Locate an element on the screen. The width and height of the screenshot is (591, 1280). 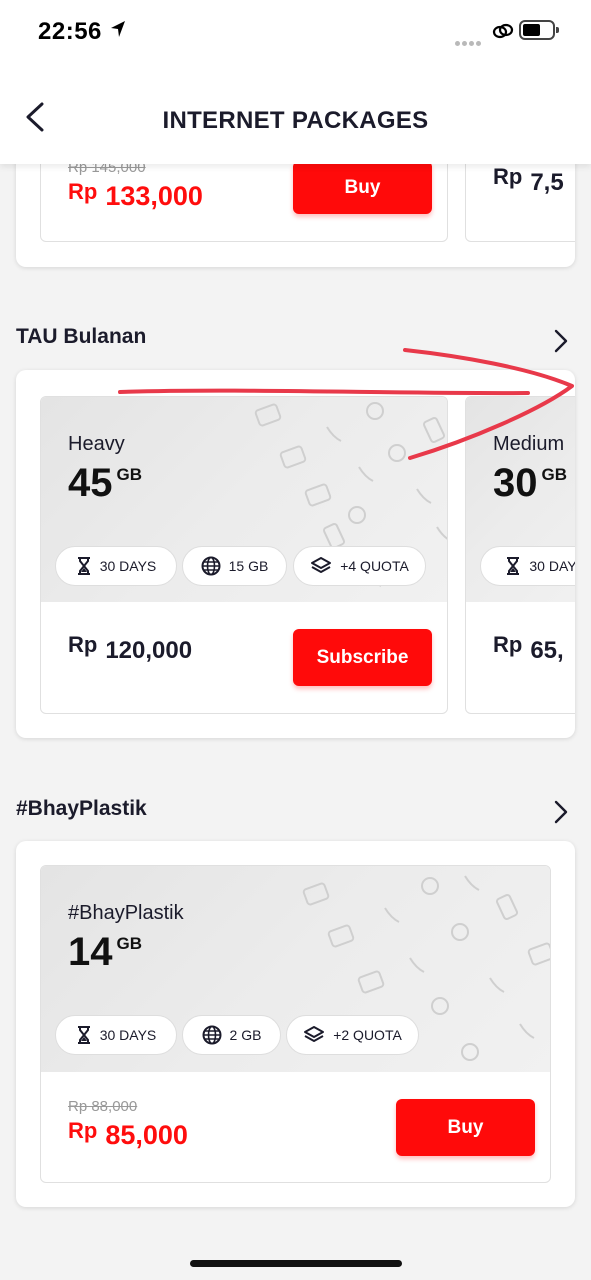
price: Rp 85,000 is located at coordinates (128, 1134).